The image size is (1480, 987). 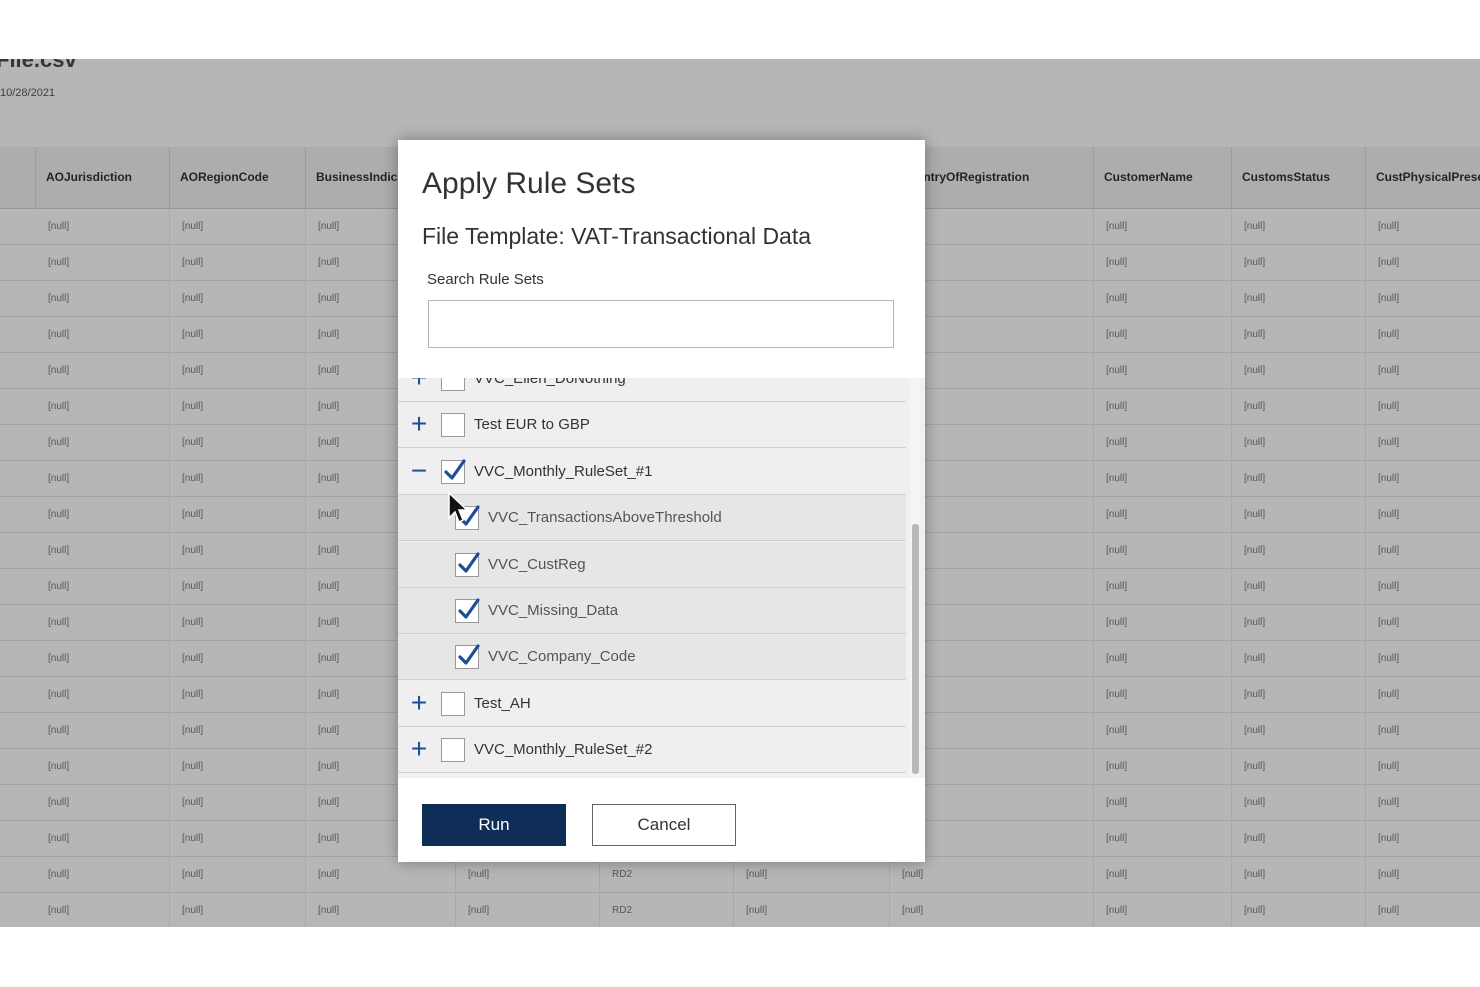 What do you see at coordinates (532, 425) in the screenshot?
I see `rule-label: Test EUR to GBP` at bounding box center [532, 425].